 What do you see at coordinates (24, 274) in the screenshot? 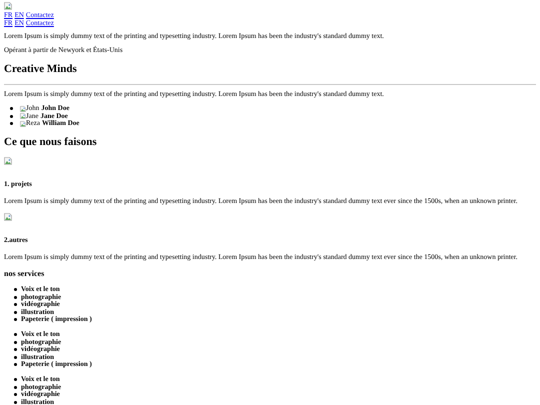
I see `services-title: nos services` at bounding box center [24, 274].